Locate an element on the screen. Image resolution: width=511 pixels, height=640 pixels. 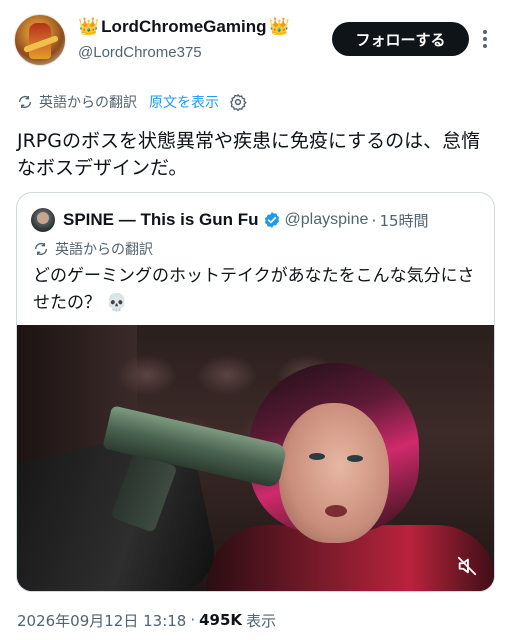
translation-label: 英語からの翻訳 is located at coordinates (88, 103).